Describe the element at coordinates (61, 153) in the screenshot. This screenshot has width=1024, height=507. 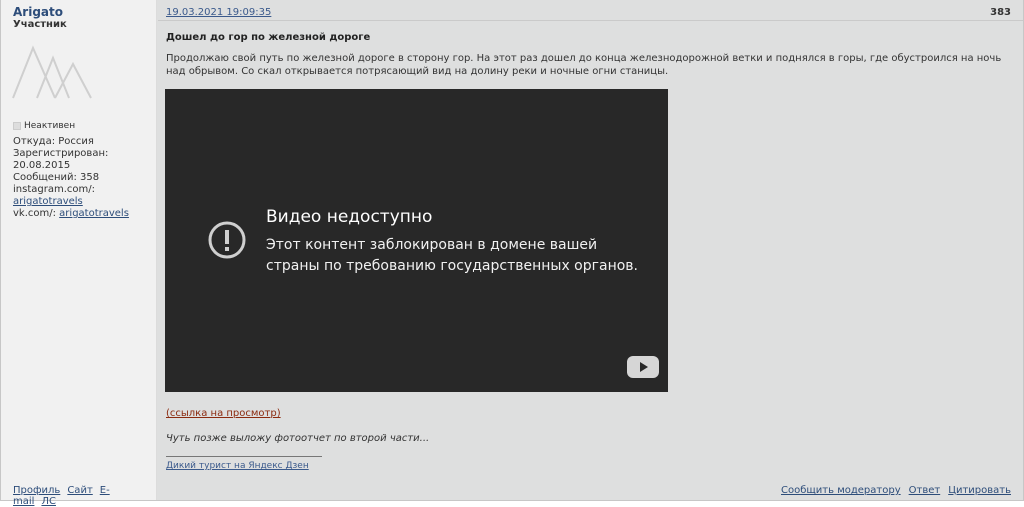
I see `user-registered-label: Зарегистрирован:` at that location.